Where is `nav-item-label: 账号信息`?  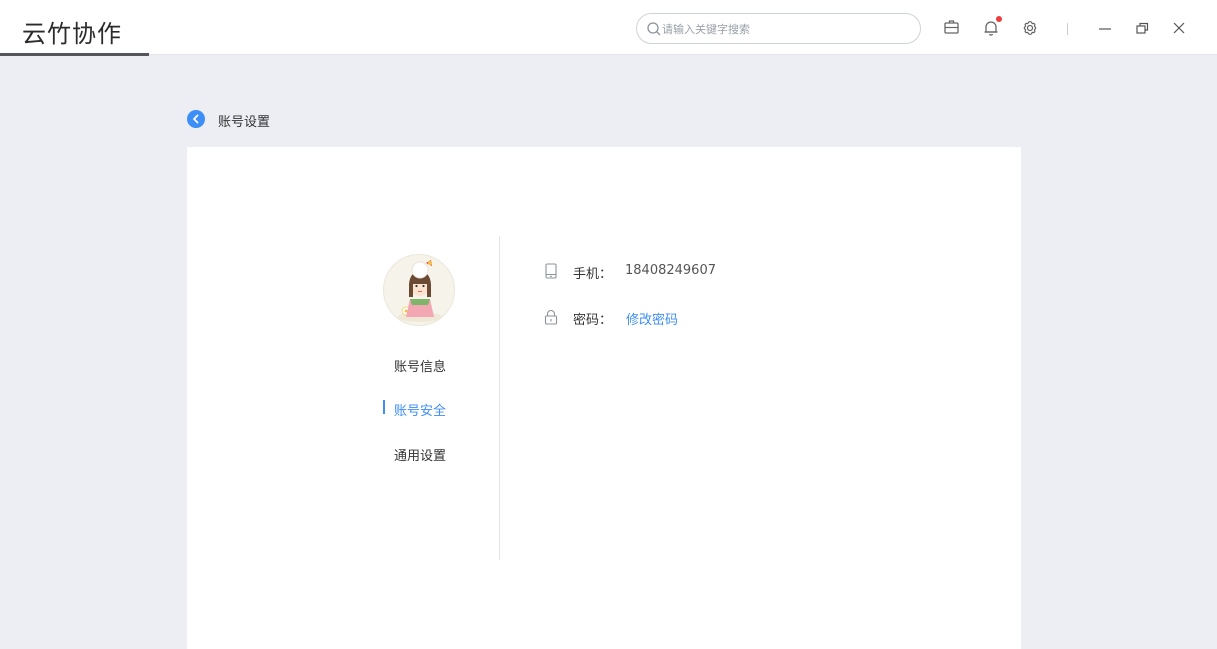 nav-item-label: 账号信息 is located at coordinates (420, 367).